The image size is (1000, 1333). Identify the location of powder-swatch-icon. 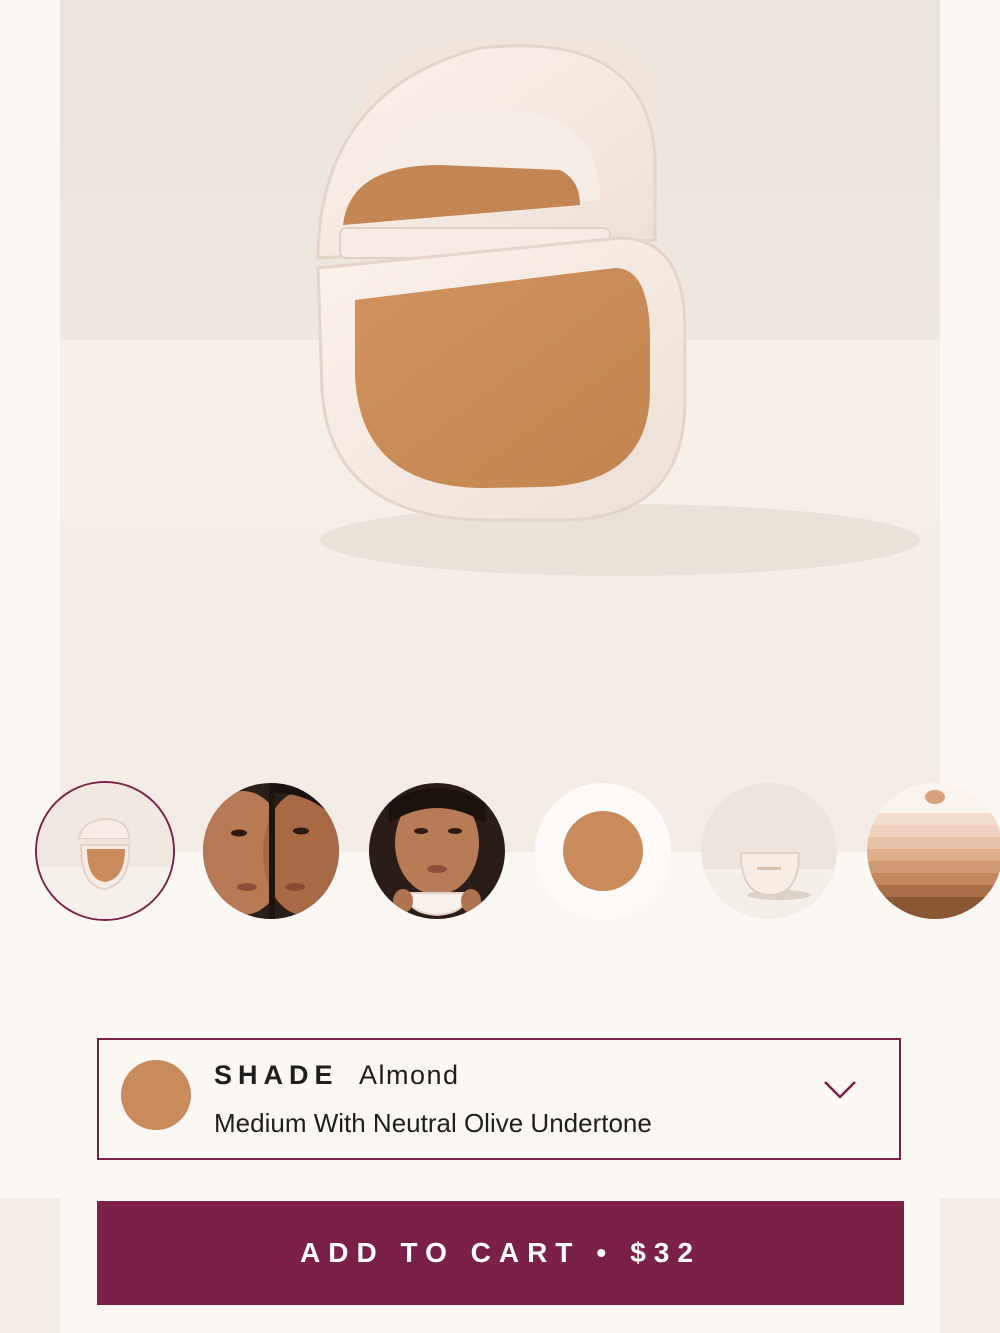
(603, 851).